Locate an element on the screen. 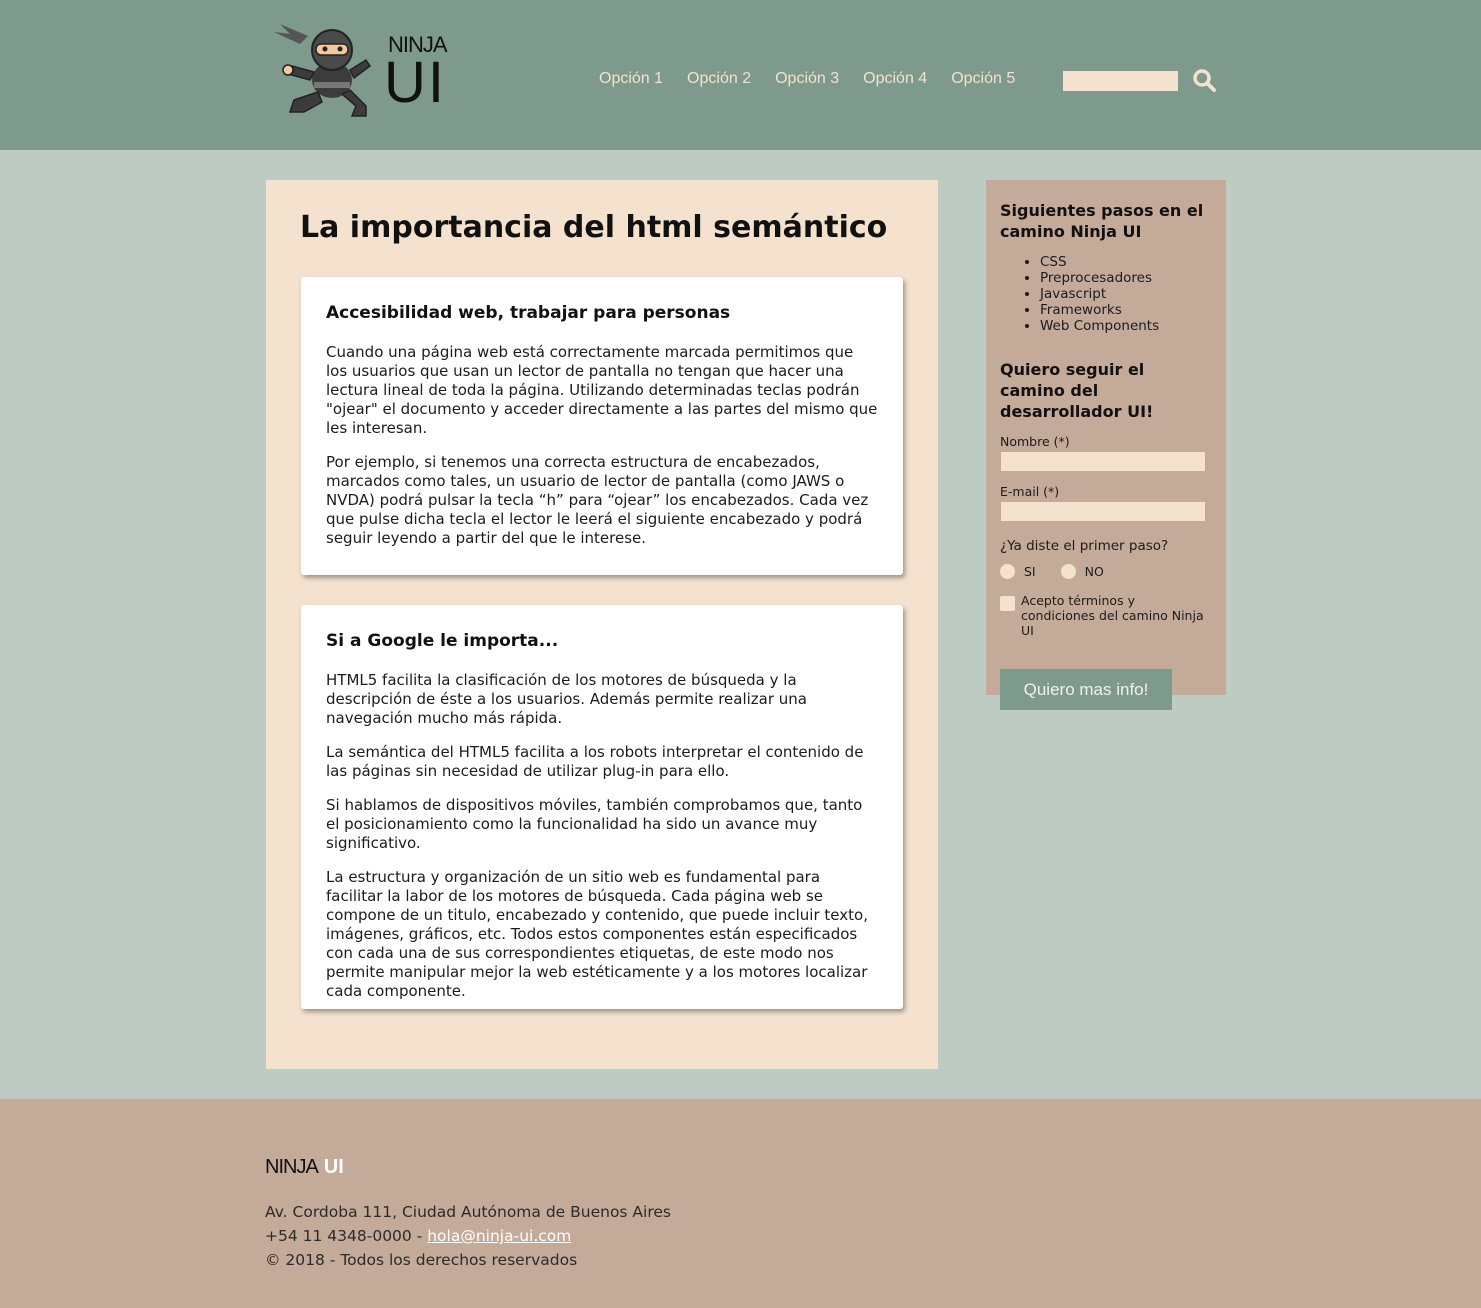 The height and width of the screenshot is (1308, 1481). radio-si is located at coordinates (1007, 571).